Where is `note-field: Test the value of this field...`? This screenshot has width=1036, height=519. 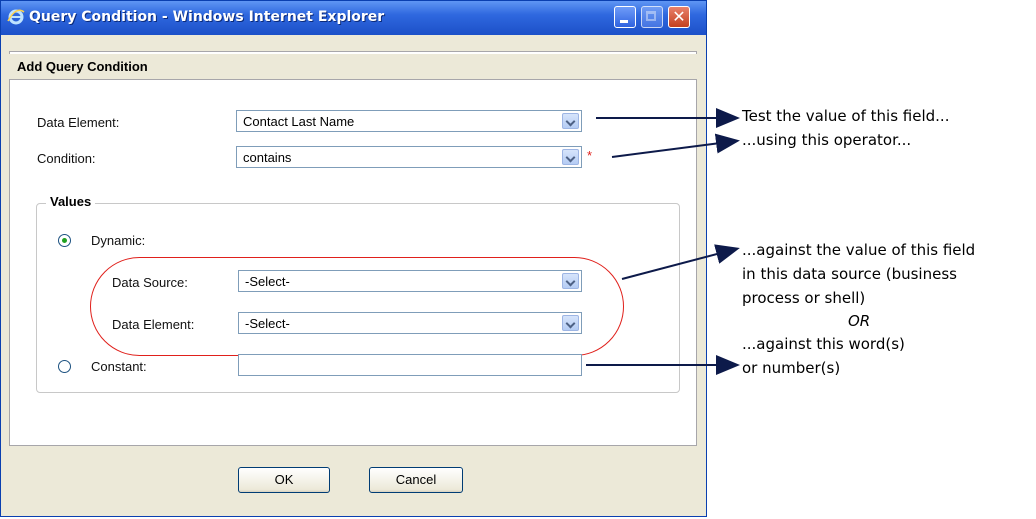
note-field: Test the value of this field... is located at coordinates (846, 116).